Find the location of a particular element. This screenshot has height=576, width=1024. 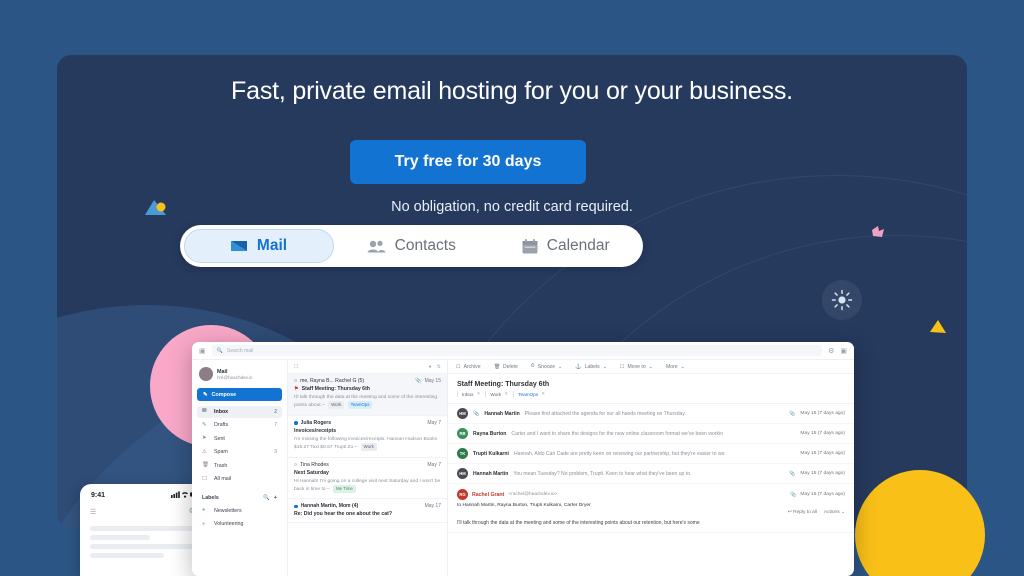

sidebar-item-volunteering: ● Volunteering is located at coordinates (239, 525).